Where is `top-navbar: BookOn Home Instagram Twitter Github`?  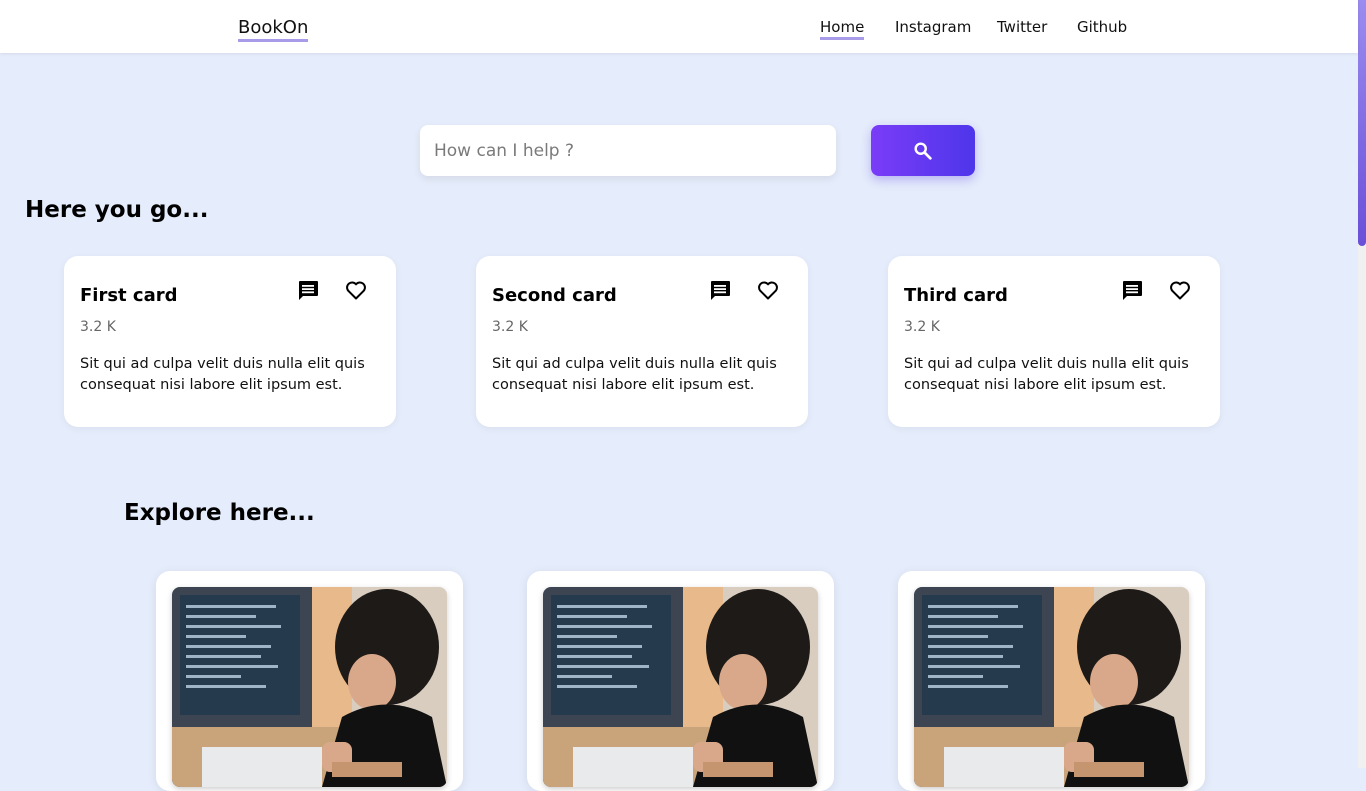
top-navbar: BookOn Home Instagram Twitter Github is located at coordinates (679, 26).